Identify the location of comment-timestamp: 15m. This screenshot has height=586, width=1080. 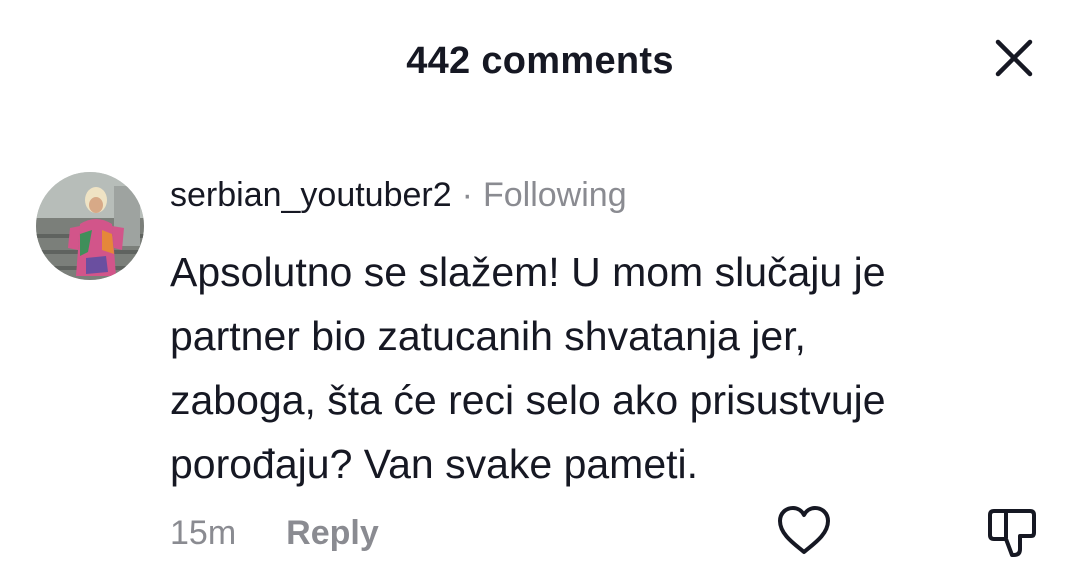
(203, 533).